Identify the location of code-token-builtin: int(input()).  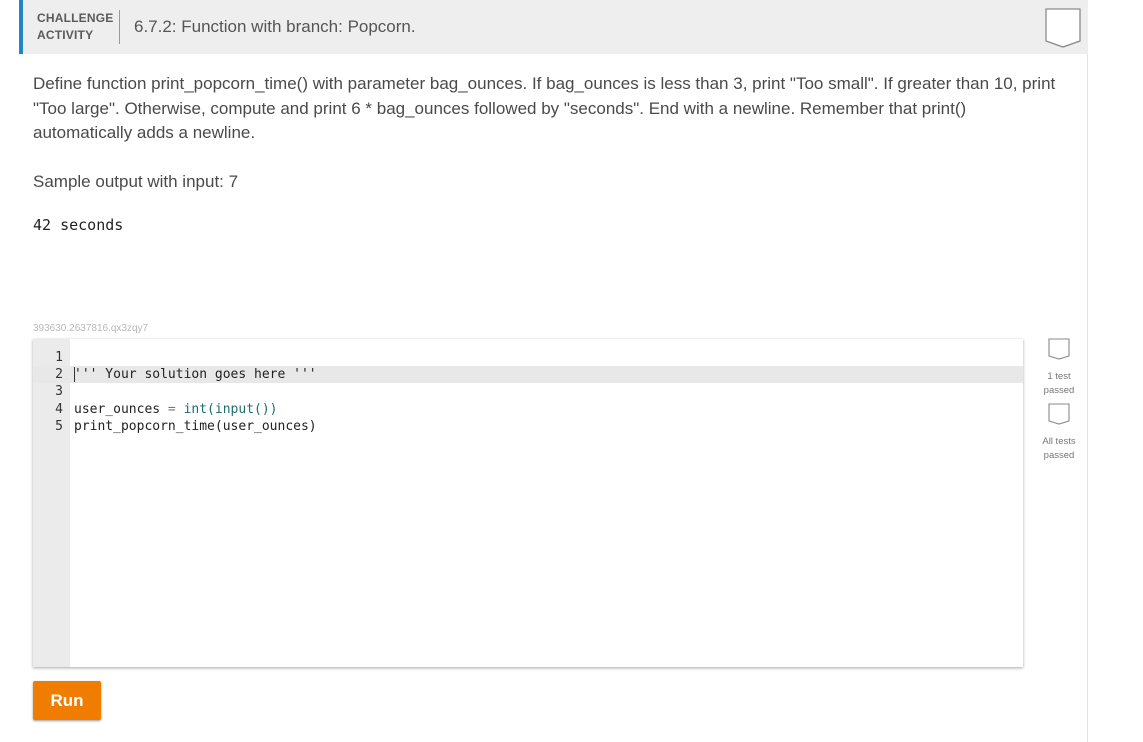
(230, 409).